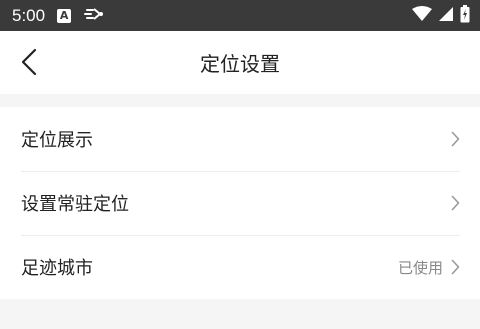 The image size is (480, 329). What do you see at coordinates (422, 15) in the screenshot?
I see `wifi-icon` at bounding box center [422, 15].